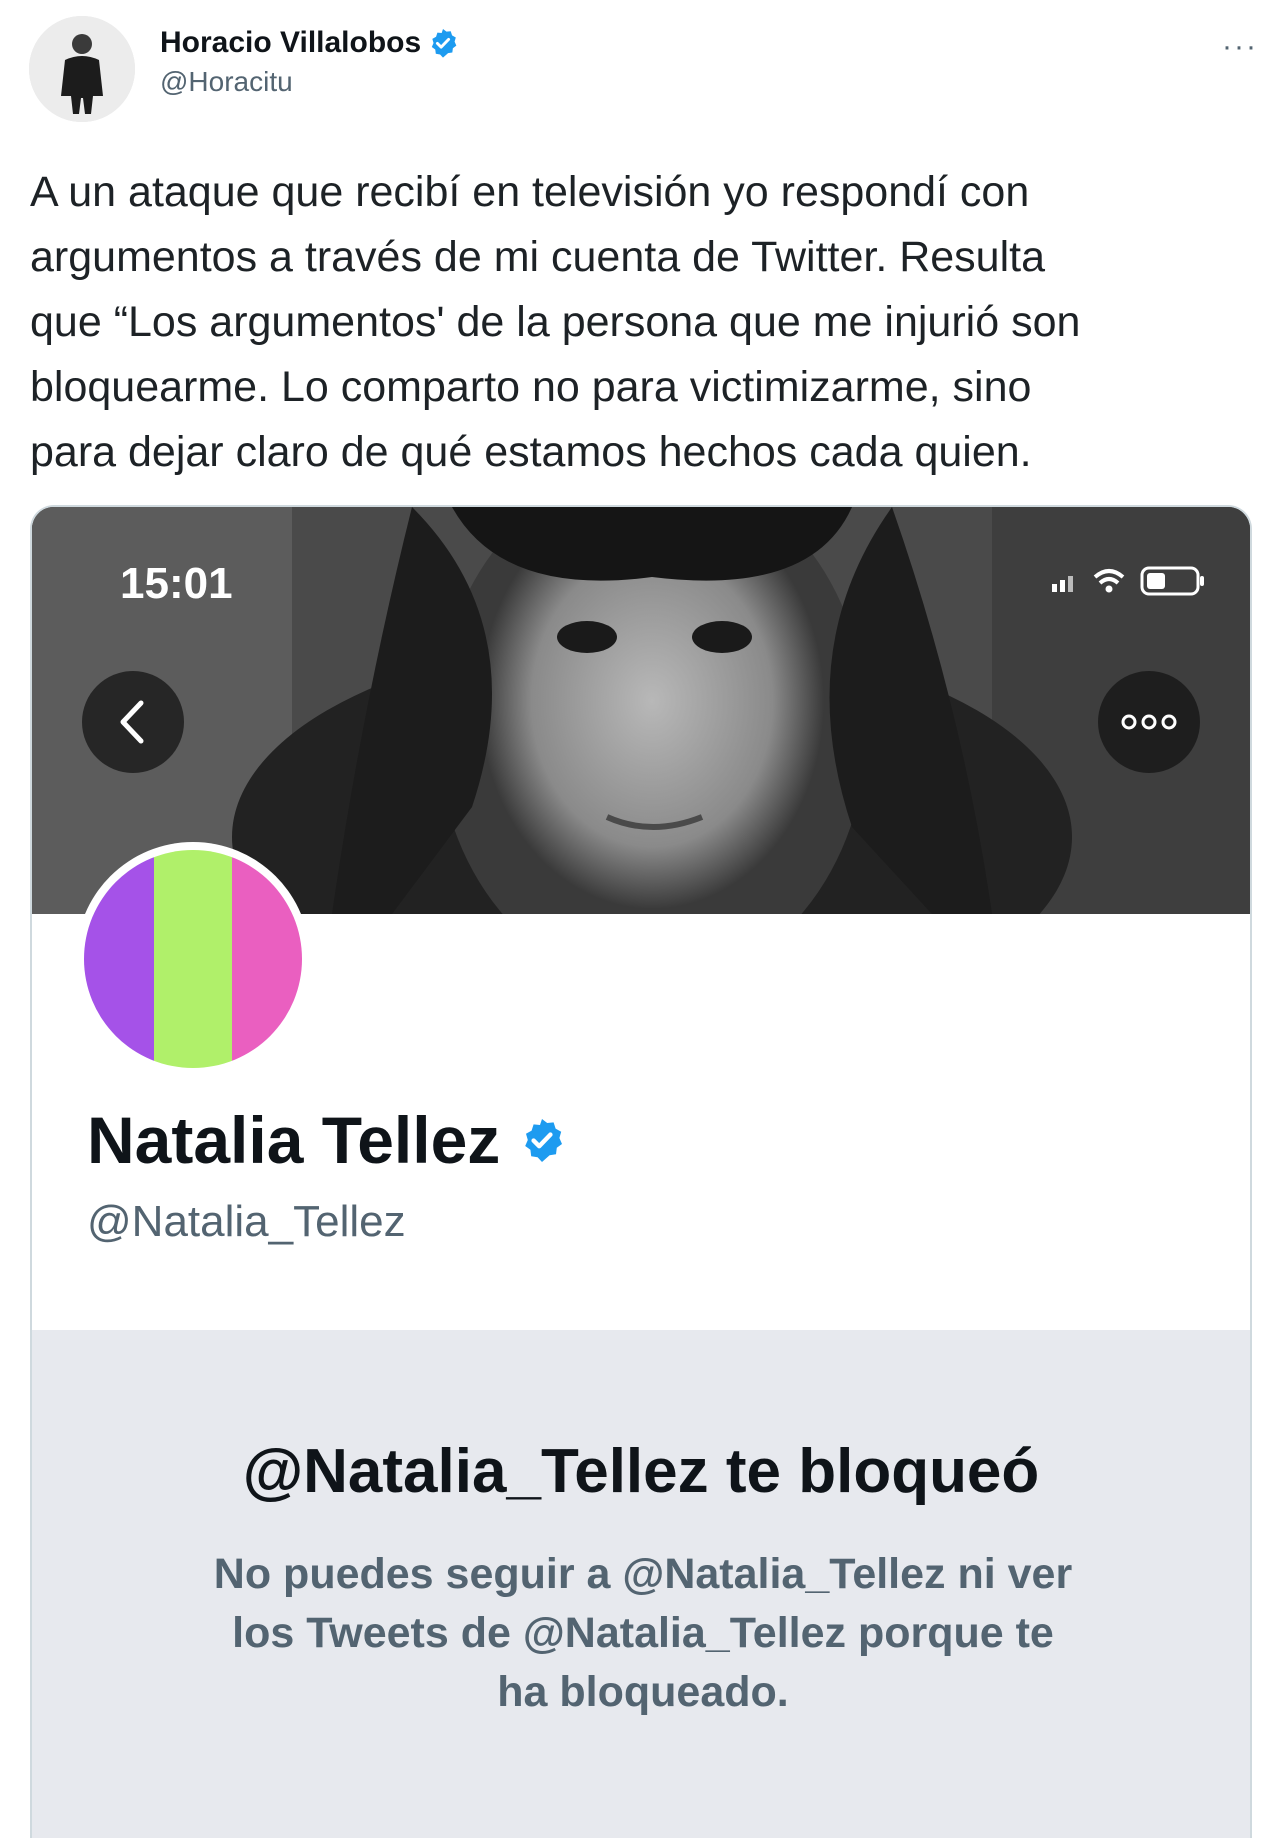 The image size is (1280, 1838). I want to click on back-chevron-icon, so click(132, 722).